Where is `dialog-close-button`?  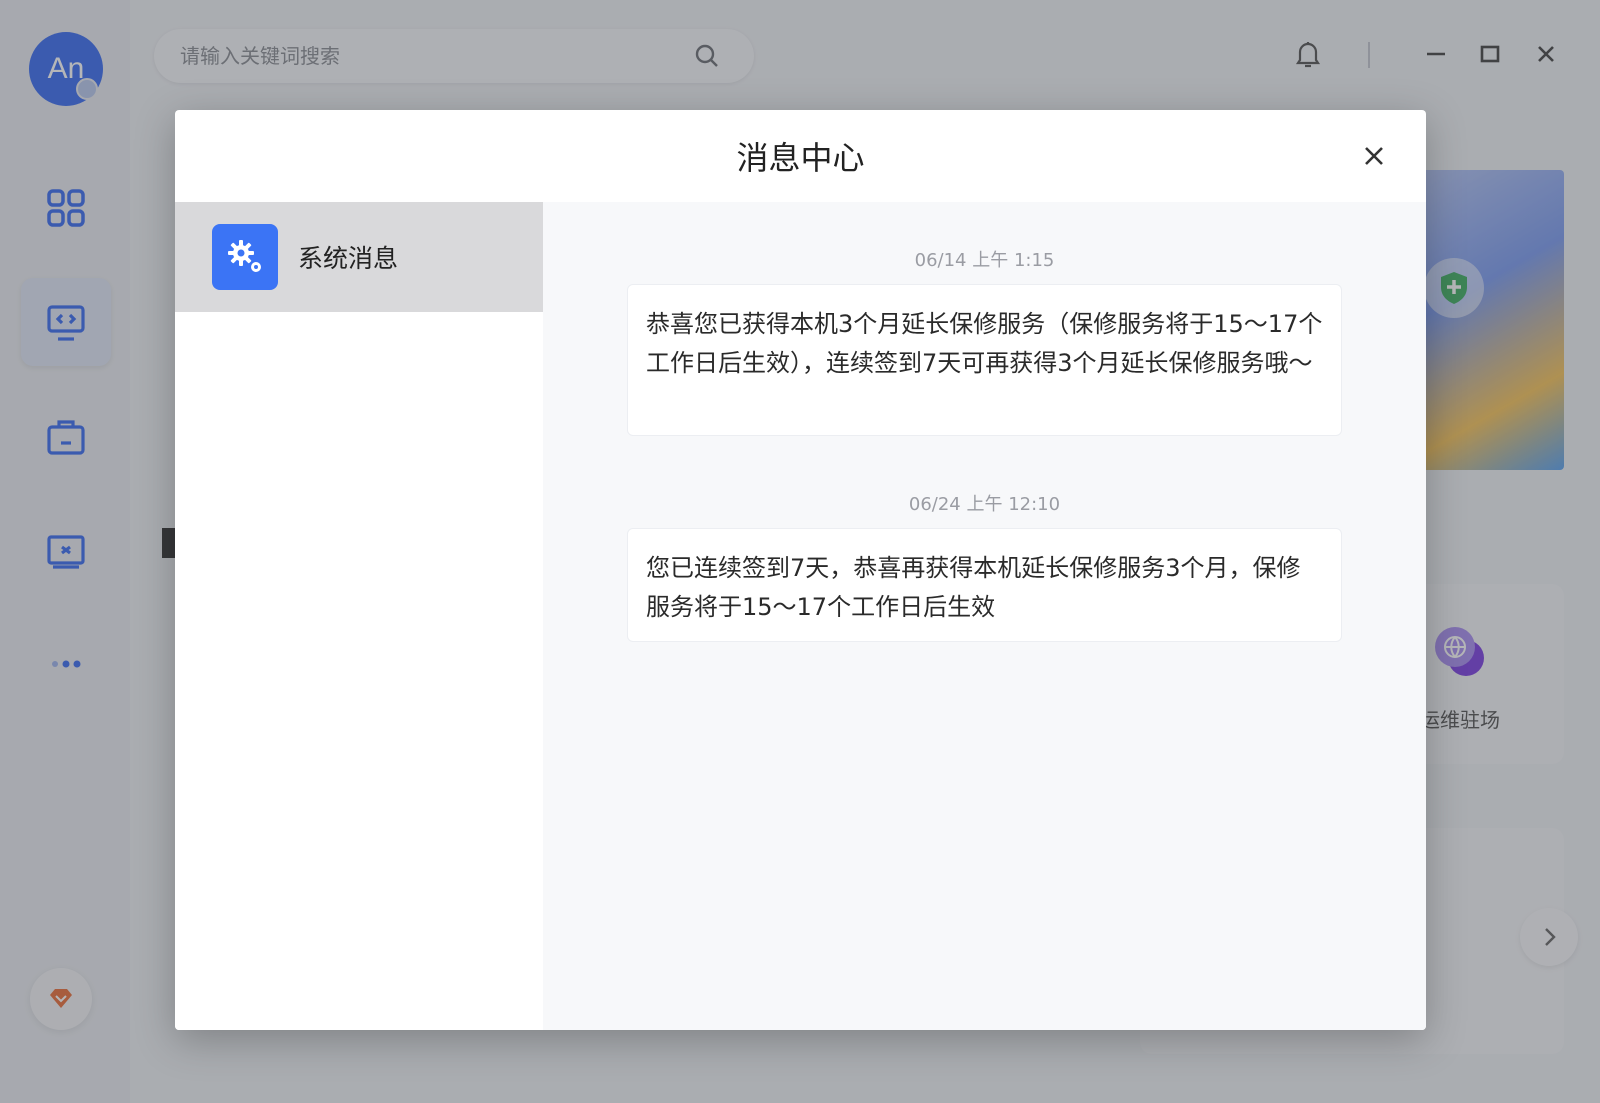
dialog-close-button is located at coordinates (1374, 156).